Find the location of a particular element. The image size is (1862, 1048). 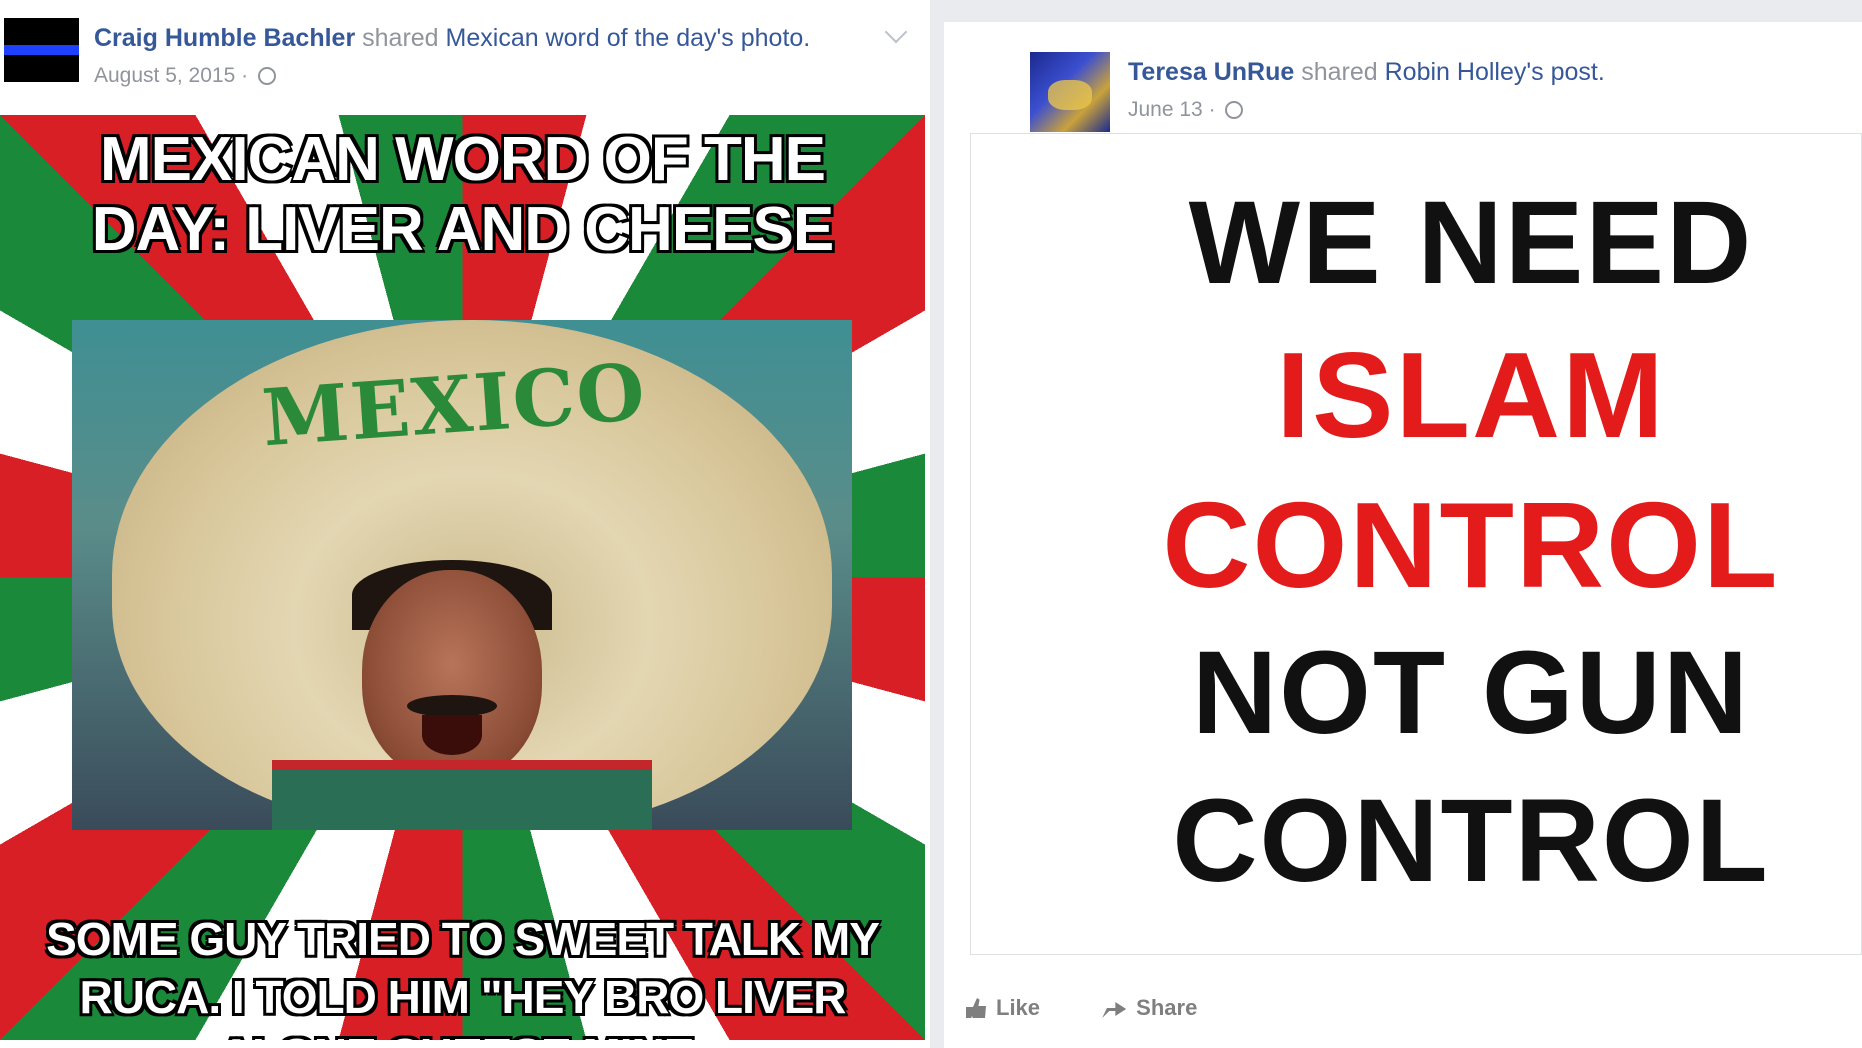

shirt is located at coordinates (462, 795).